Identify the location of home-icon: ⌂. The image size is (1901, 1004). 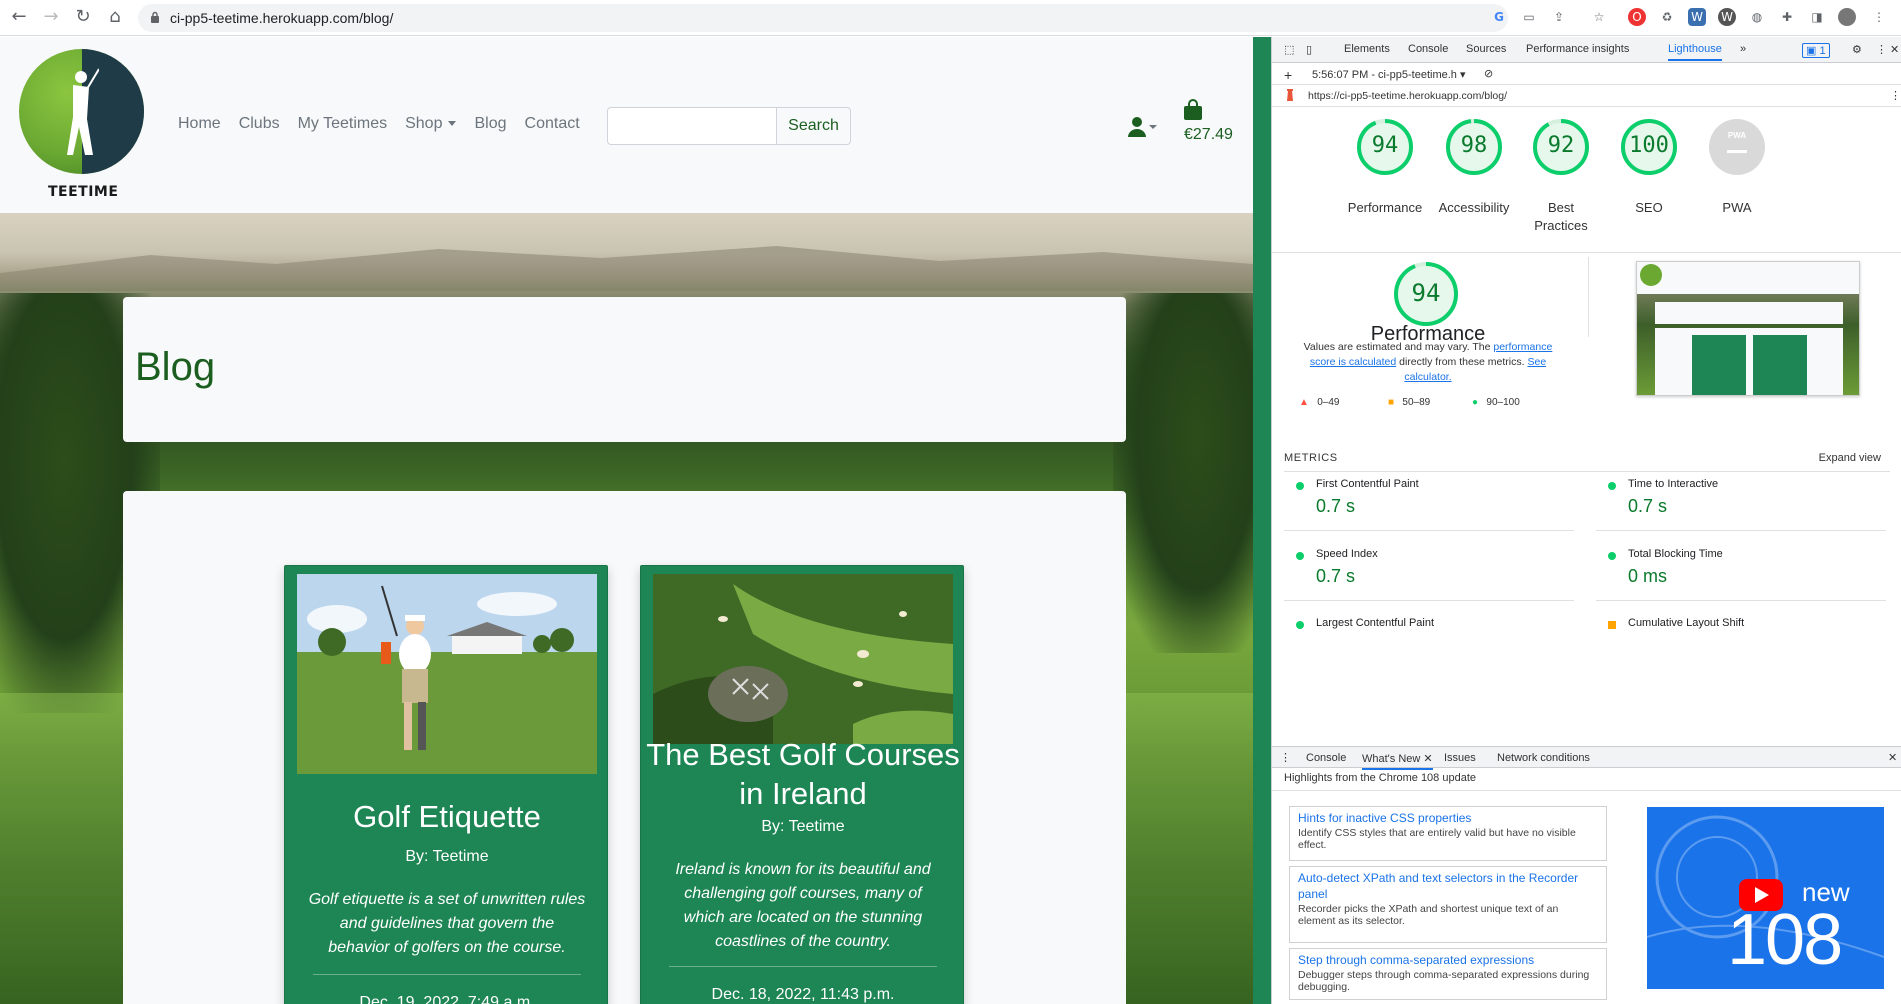
(115, 17).